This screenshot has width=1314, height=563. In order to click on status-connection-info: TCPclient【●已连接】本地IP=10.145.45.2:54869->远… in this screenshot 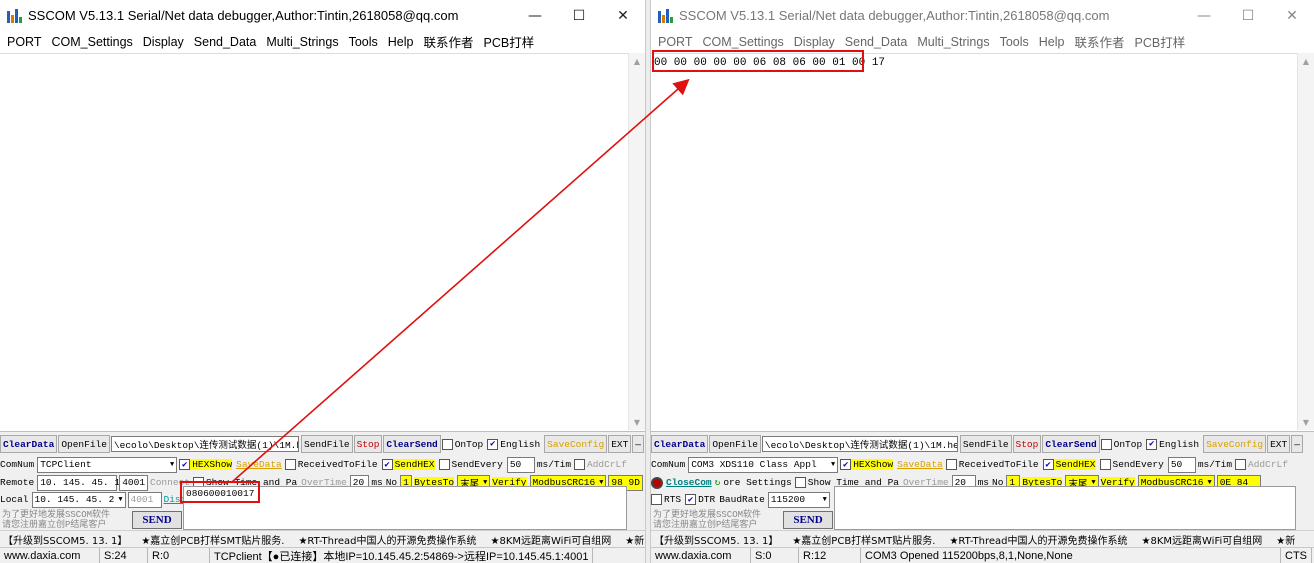, I will do `click(402, 555)`.